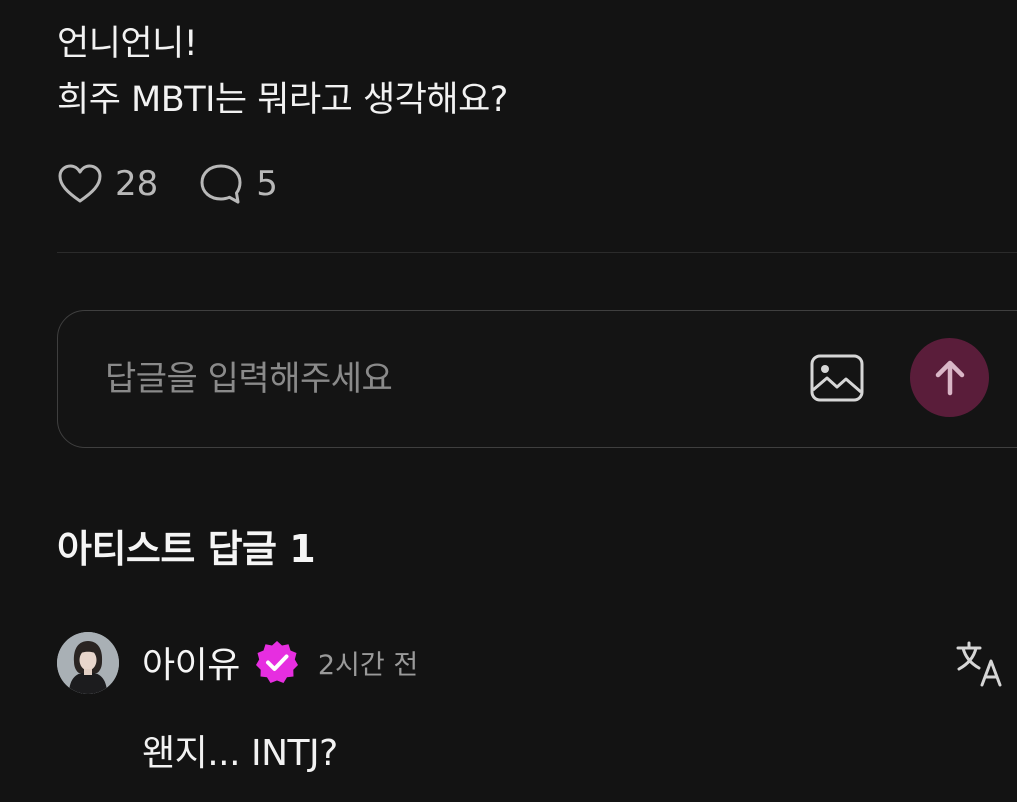  What do you see at coordinates (282, 72) in the screenshot?
I see `post-body: 언니언니! 희주 MBTI는 뭐라고 생각해요?` at bounding box center [282, 72].